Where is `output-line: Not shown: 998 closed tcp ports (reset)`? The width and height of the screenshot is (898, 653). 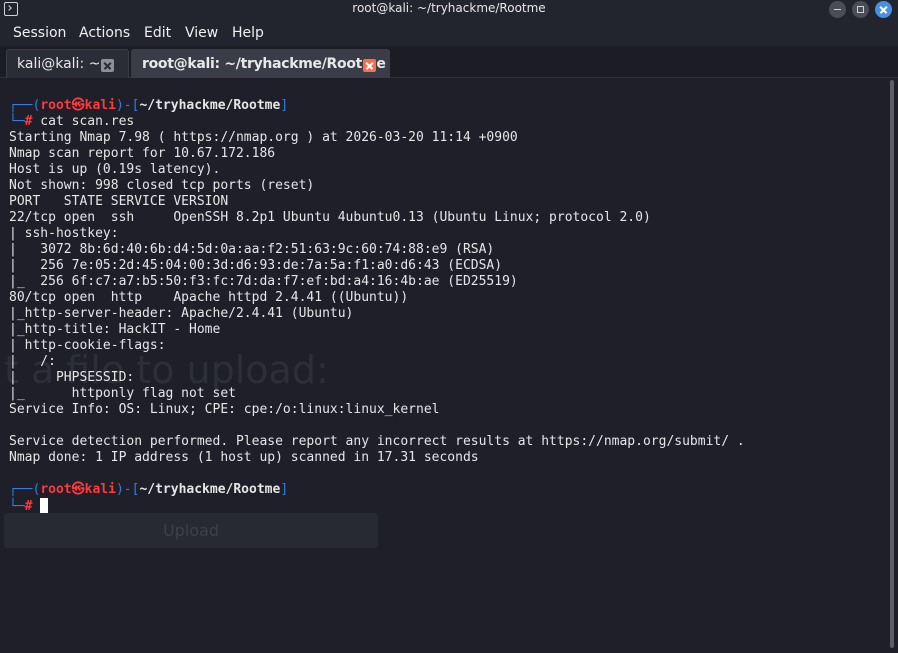 output-line: Not shown: 998 closed tcp ports (reset) is located at coordinates (162, 185).